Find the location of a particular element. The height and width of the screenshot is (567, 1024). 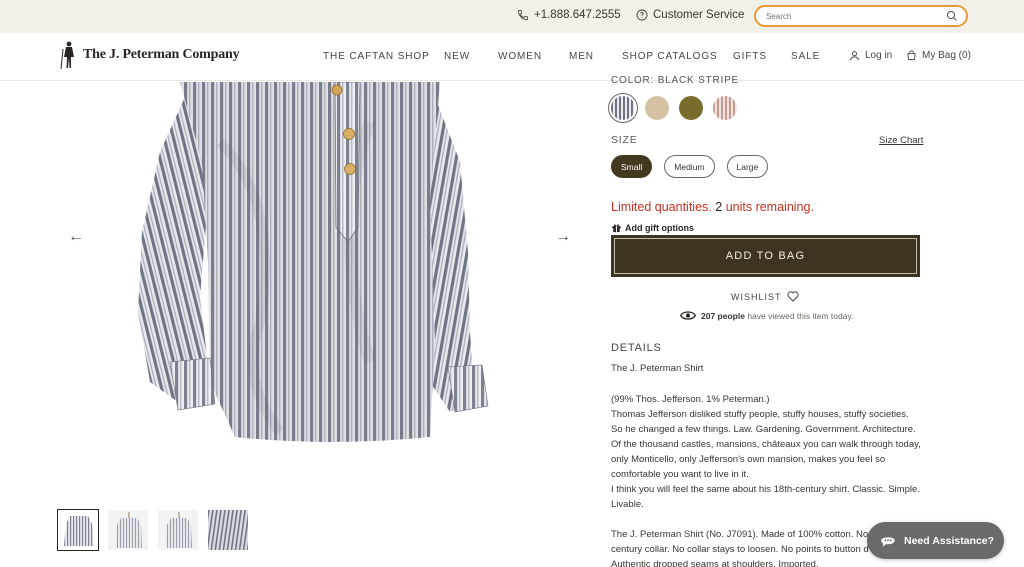

size-large-button: Large is located at coordinates (747, 166).